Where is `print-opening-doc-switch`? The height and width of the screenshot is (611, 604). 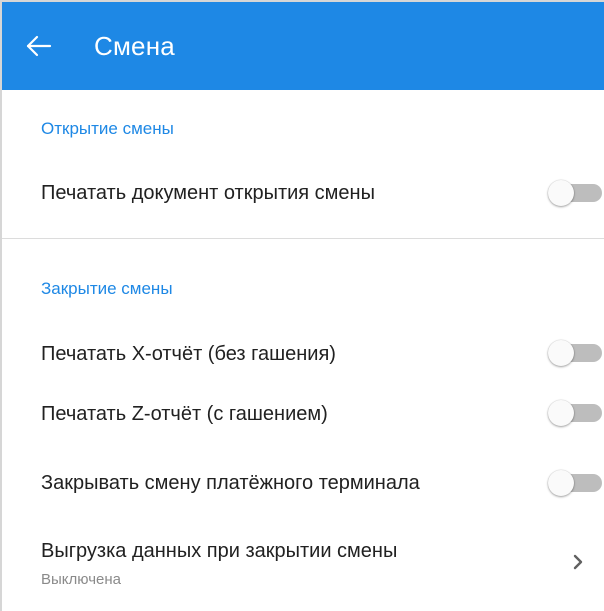 print-opening-doc-switch is located at coordinates (574, 193).